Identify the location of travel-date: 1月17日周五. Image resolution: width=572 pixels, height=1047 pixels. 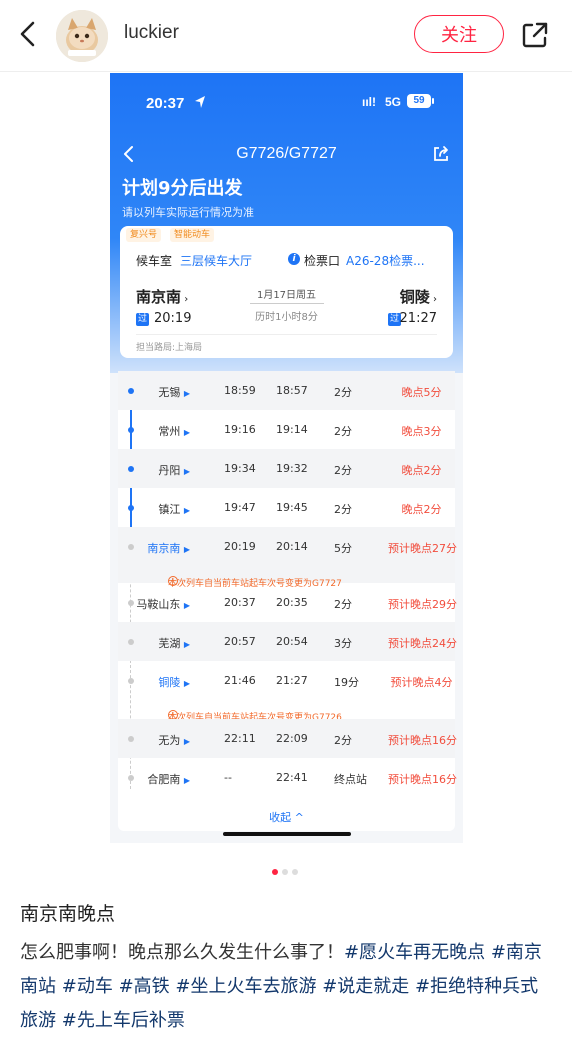
(286, 295).